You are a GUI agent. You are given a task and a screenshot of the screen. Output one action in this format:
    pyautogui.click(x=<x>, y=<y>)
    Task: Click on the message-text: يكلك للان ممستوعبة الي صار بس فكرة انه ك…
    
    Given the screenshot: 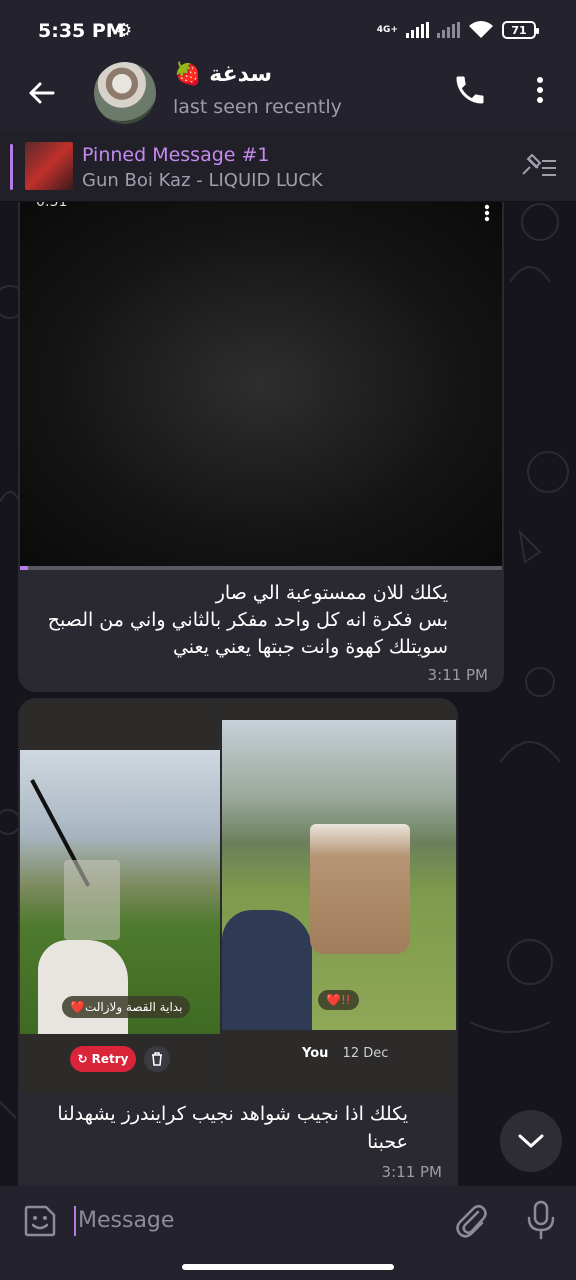 What is the action you would take?
    pyautogui.click(x=238, y=620)
    